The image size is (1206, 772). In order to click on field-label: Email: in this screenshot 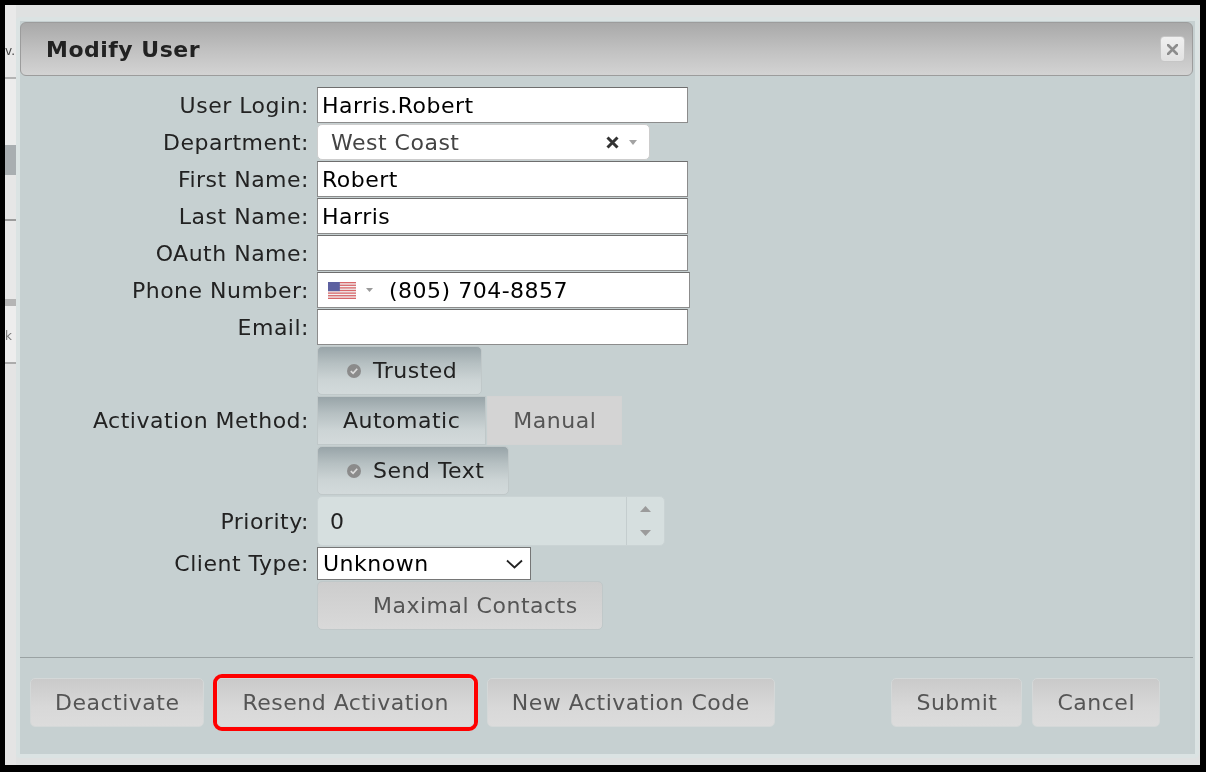, I will do `click(273, 327)`.